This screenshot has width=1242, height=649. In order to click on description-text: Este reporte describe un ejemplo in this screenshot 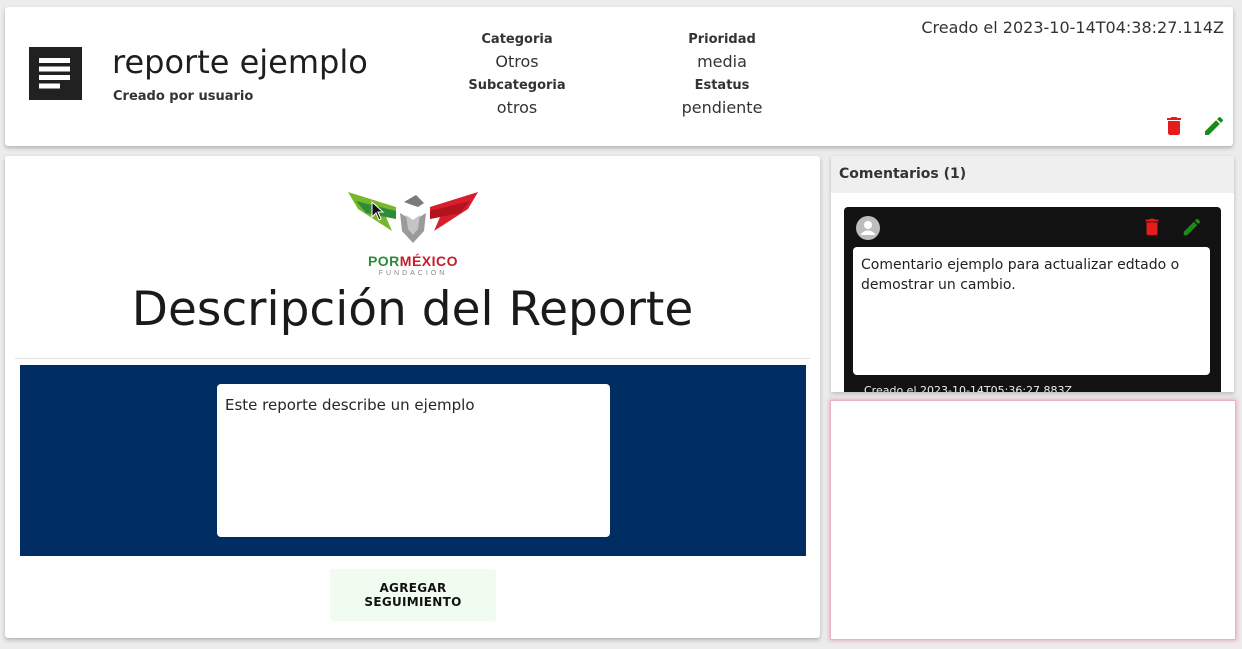, I will do `click(413, 460)`.